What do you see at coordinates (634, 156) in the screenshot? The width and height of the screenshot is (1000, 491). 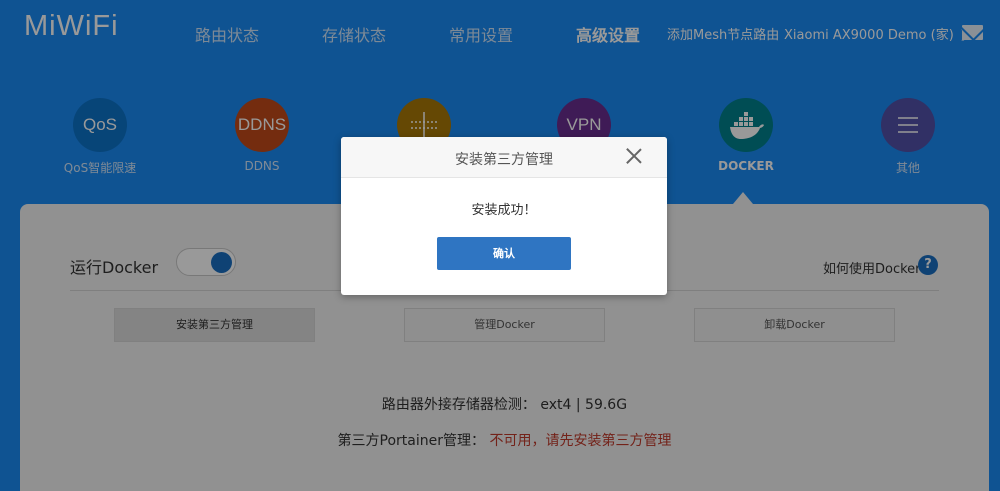 I see `close-icon` at bounding box center [634, 156].